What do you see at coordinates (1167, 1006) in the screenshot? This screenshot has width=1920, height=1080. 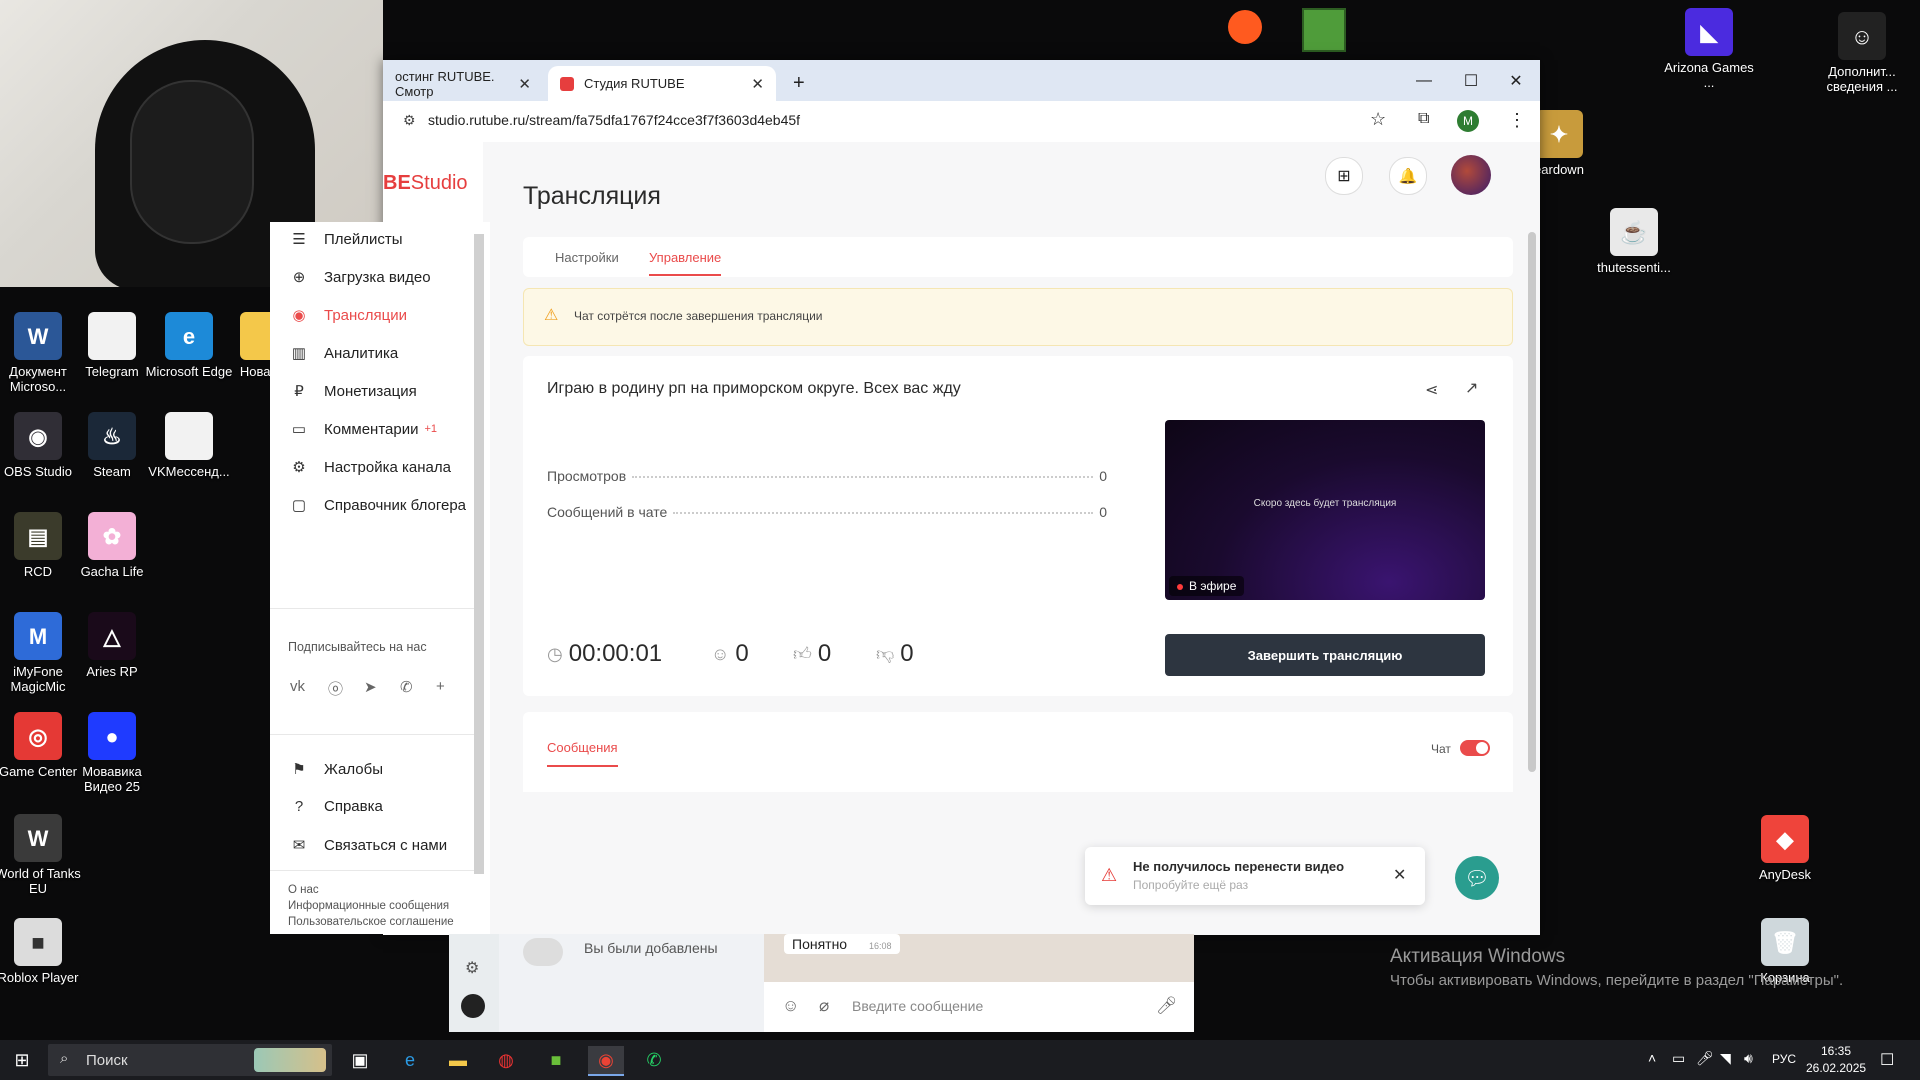 I see `microphone-icon: 🎤︎` at bounding box center [1167, 1006].